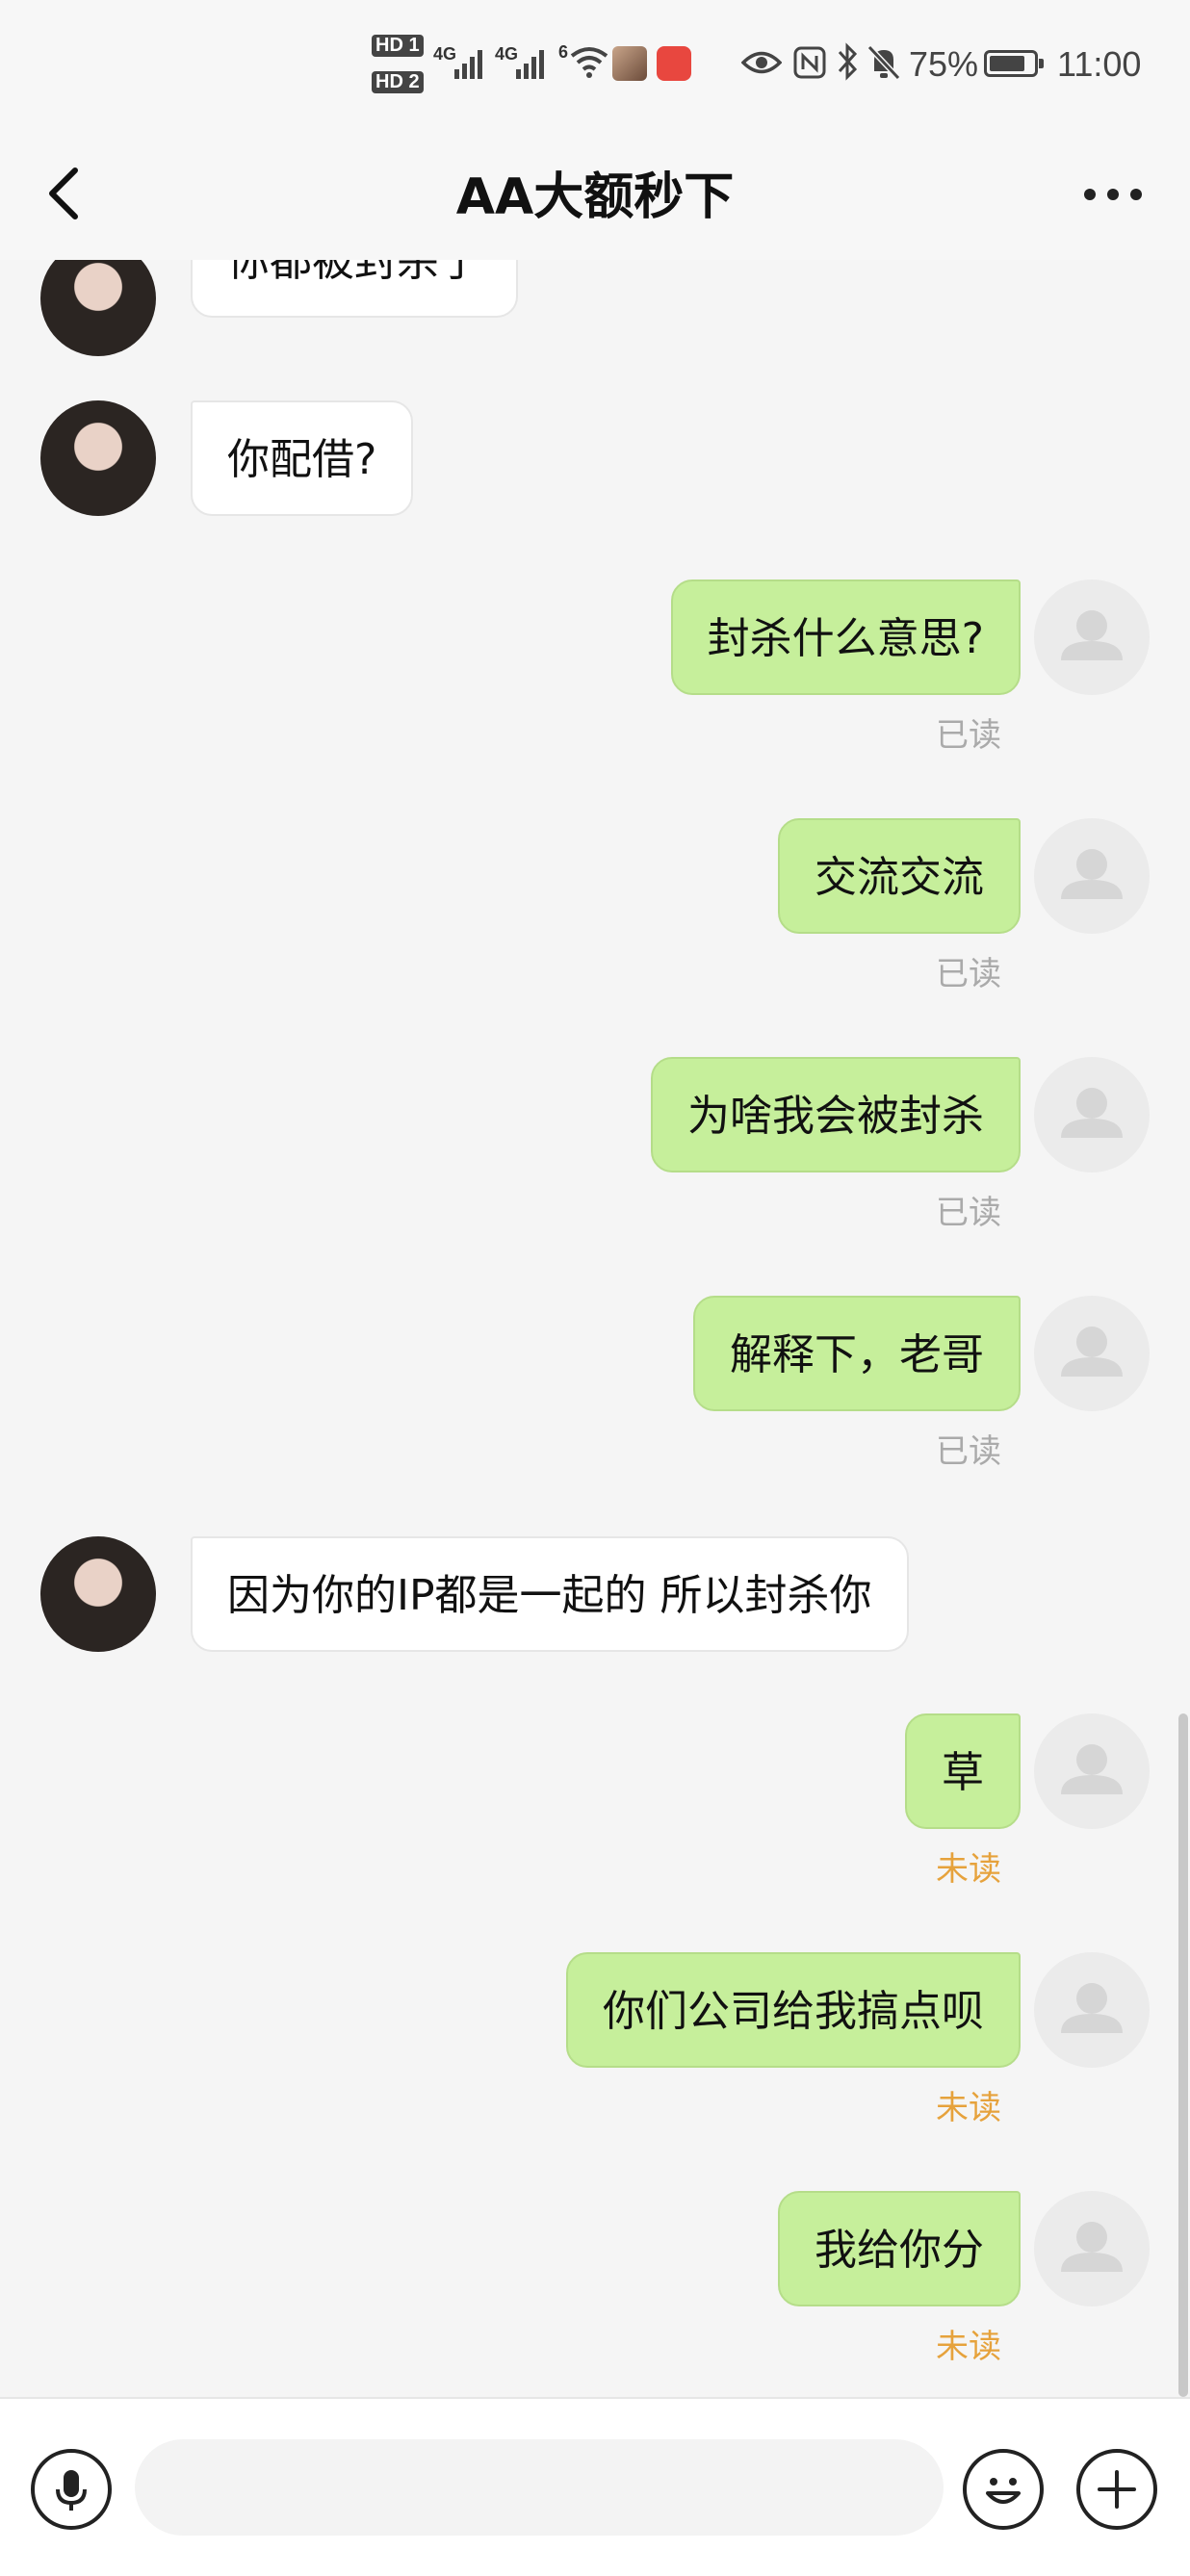  I want to click on mute-bell-icon, so click(884, 63).